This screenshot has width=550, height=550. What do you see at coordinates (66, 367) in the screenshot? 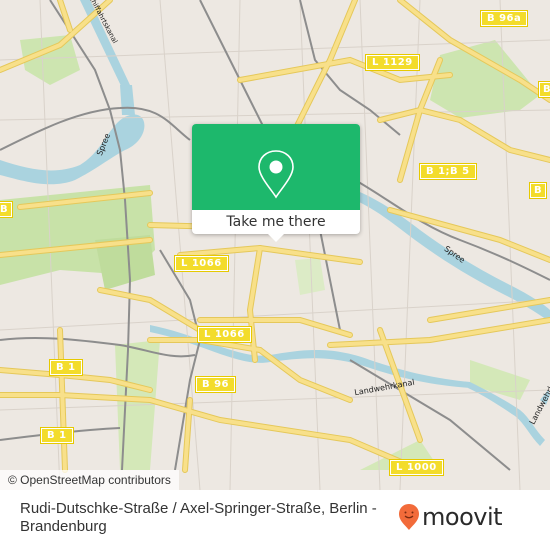
I see `road-label-b1-a: B 1` at bounding box center [66, 367].